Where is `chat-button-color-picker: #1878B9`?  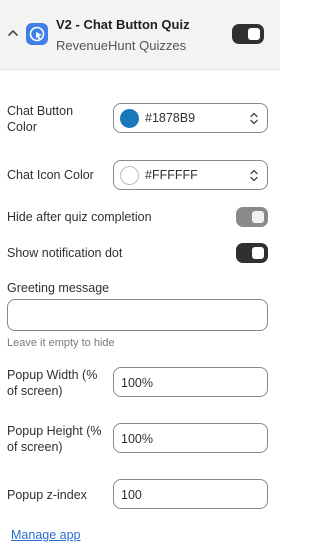
chat-button-color-picker: #1878B9 is located at coordinates (190, 118).